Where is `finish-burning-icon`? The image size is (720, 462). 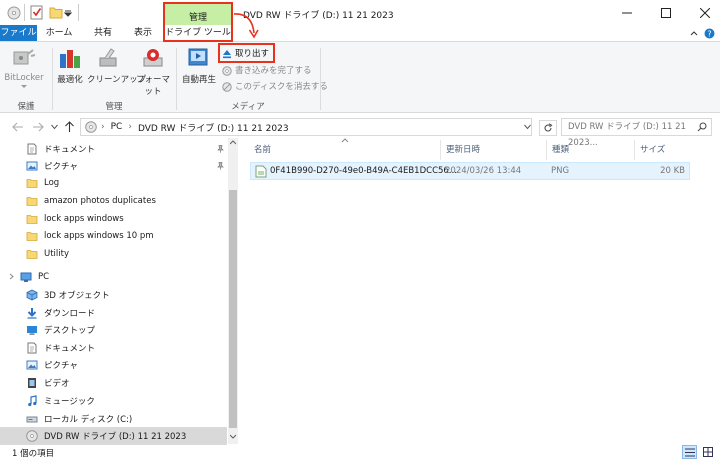
finish-burning-icon is located at coordinates (227, 71).